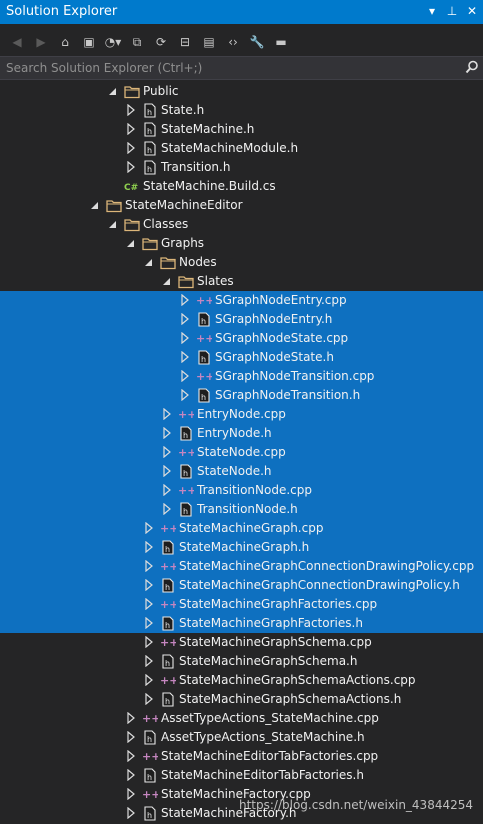 This screenshot has height=824, width=483. What do you see at coordinates (241, 110) in the screenshot?
I see `tree-item: h State.h` at bounding box center [241, 110].